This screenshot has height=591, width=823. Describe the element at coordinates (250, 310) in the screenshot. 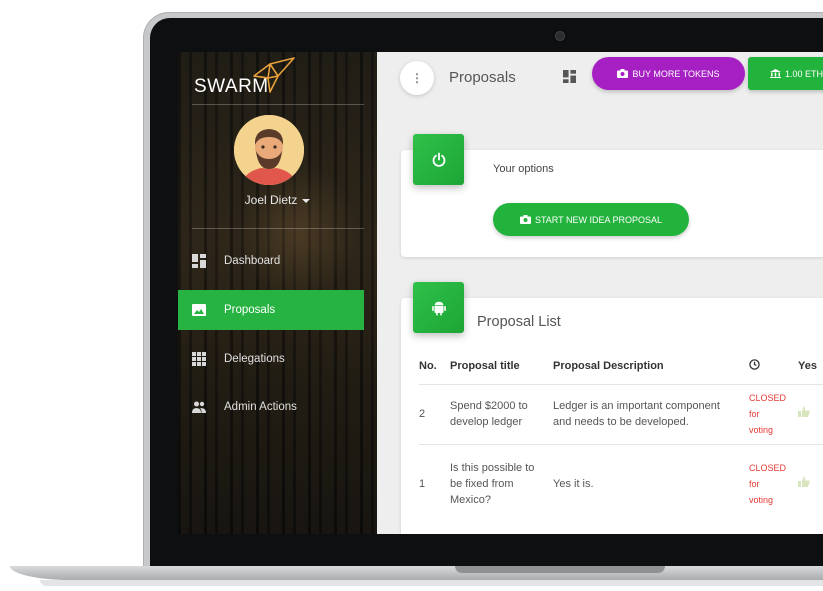

I see `sidebar-item-label: Proposals` at that location.